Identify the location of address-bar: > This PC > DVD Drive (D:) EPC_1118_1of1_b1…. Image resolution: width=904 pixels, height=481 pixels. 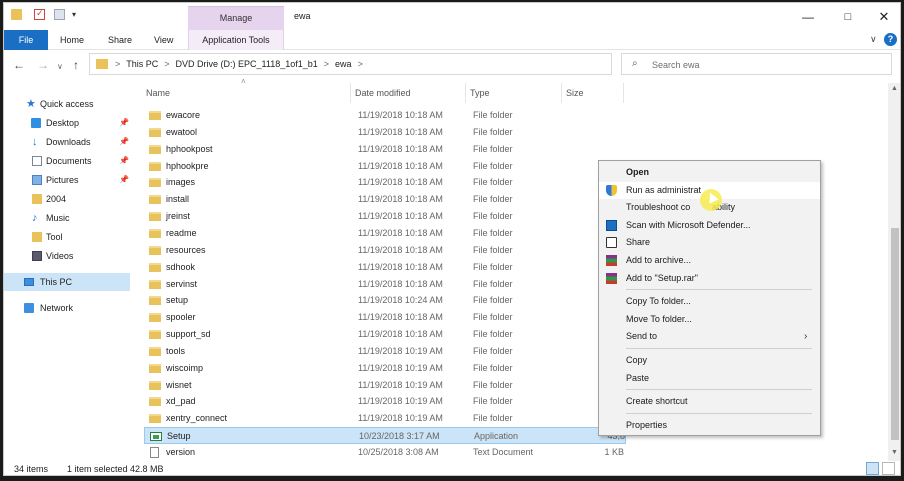
(390, 64).